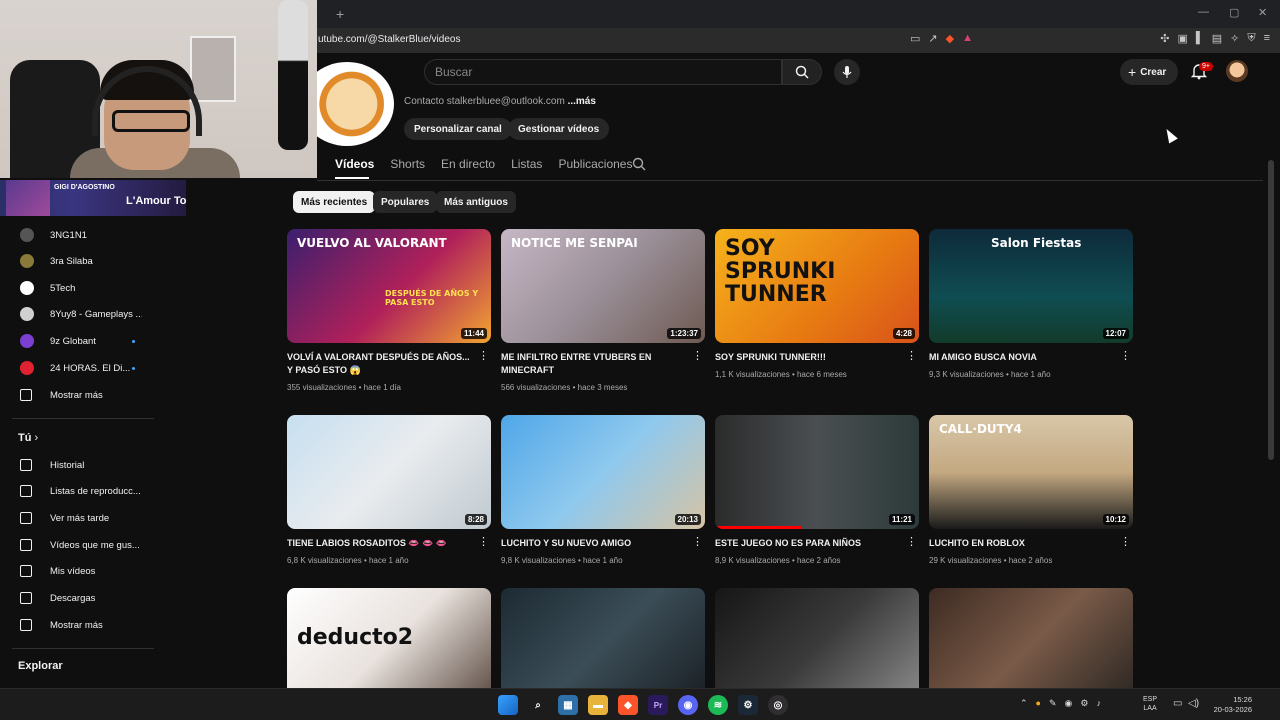 This screenshot has width=1280, height=720. I want to click on video-title: LUCHITO EN ROBLOX, so click(1021, 543).